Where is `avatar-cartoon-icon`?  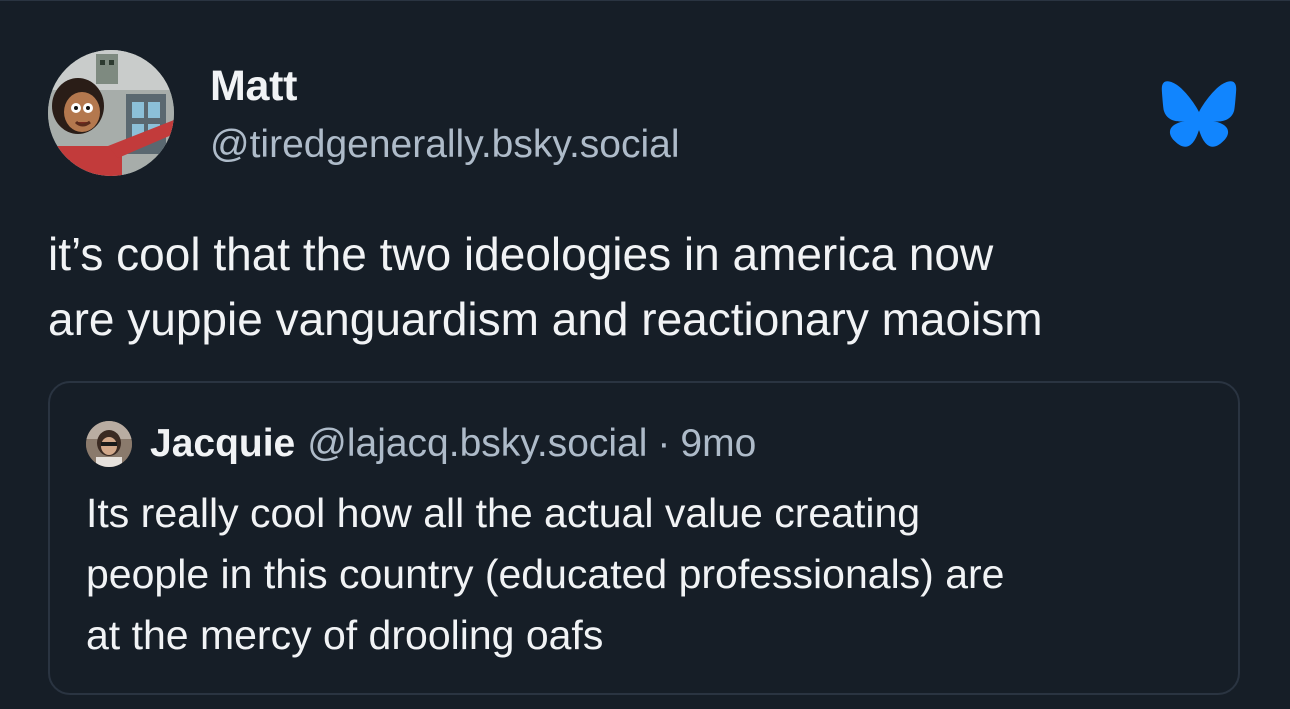
avatar-cartoon-icon is located at coordinates (111, 113).